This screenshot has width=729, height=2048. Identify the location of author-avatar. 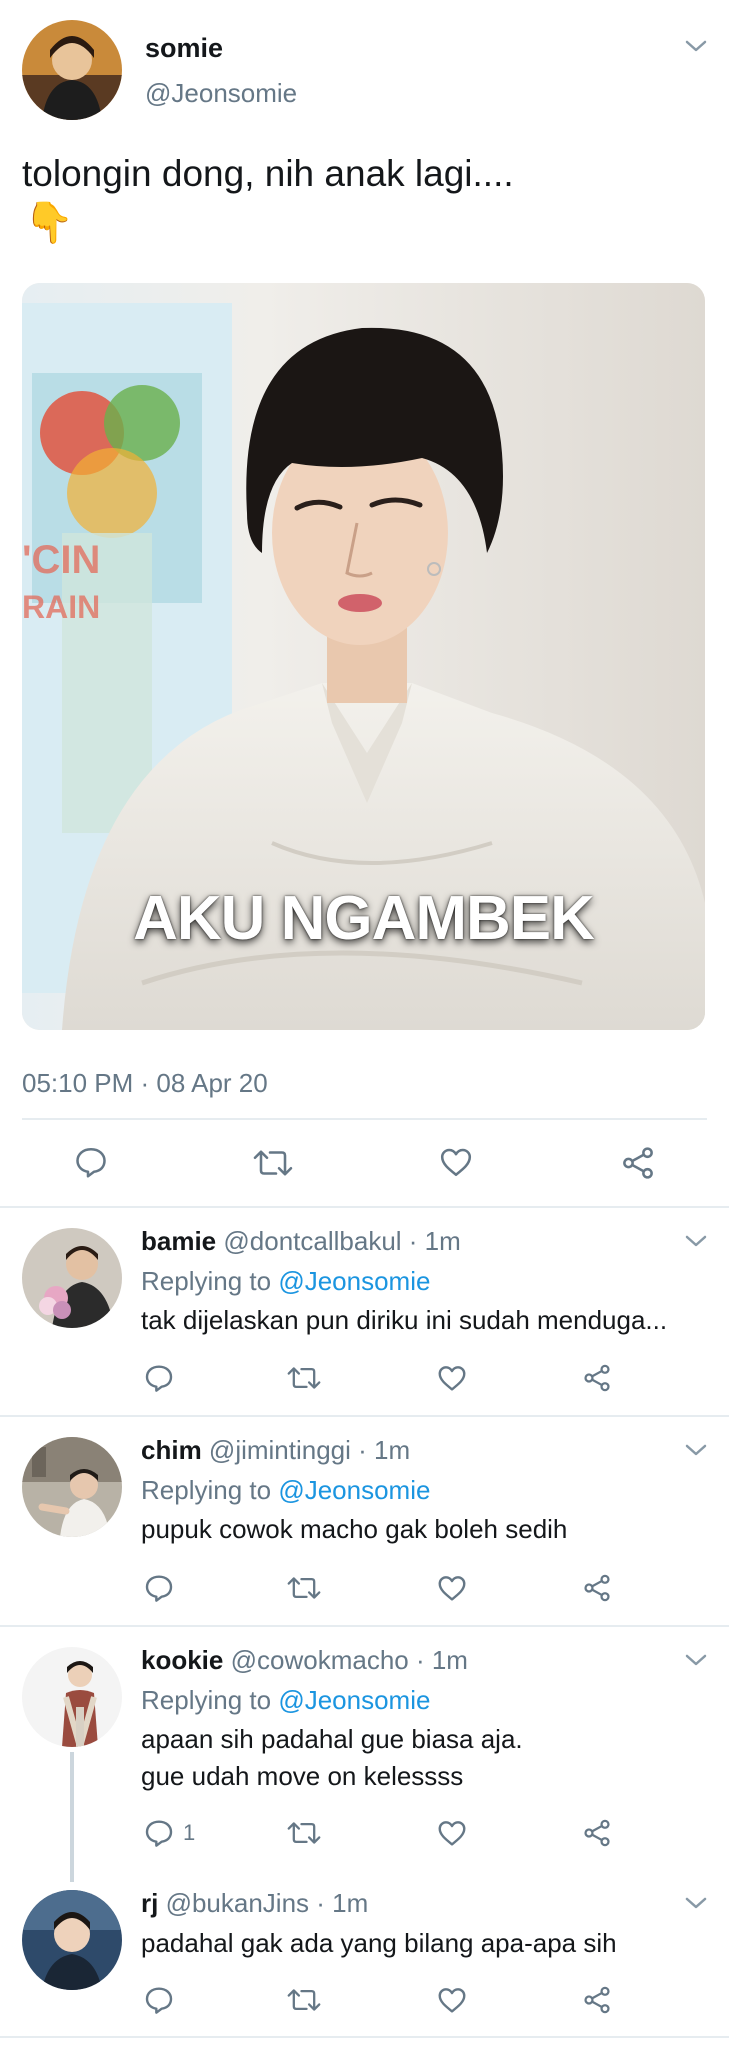
(72, 70).